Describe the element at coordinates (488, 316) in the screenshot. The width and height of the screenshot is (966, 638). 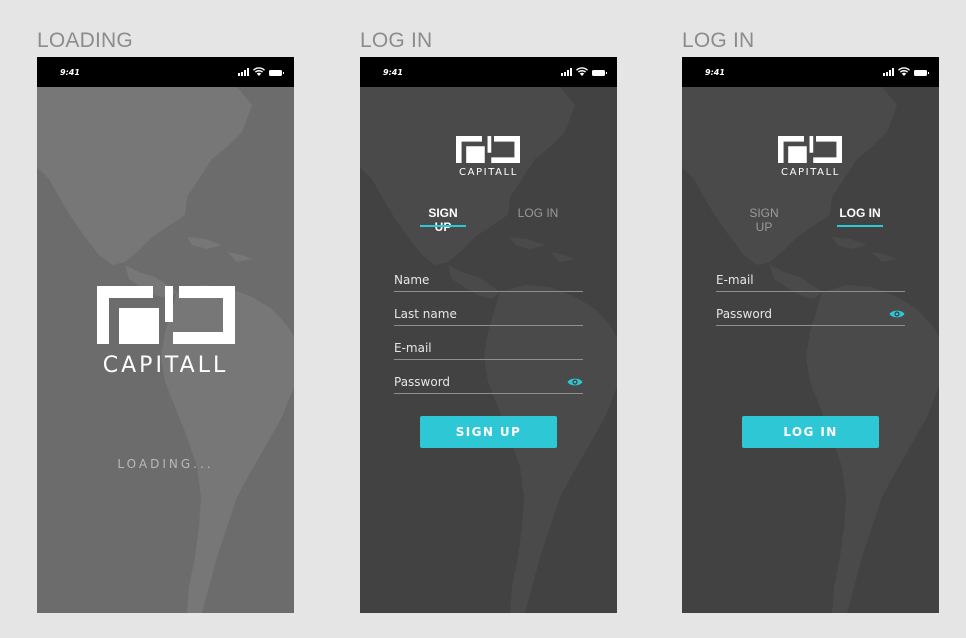
I see `last-name-field: Last name` at that location.